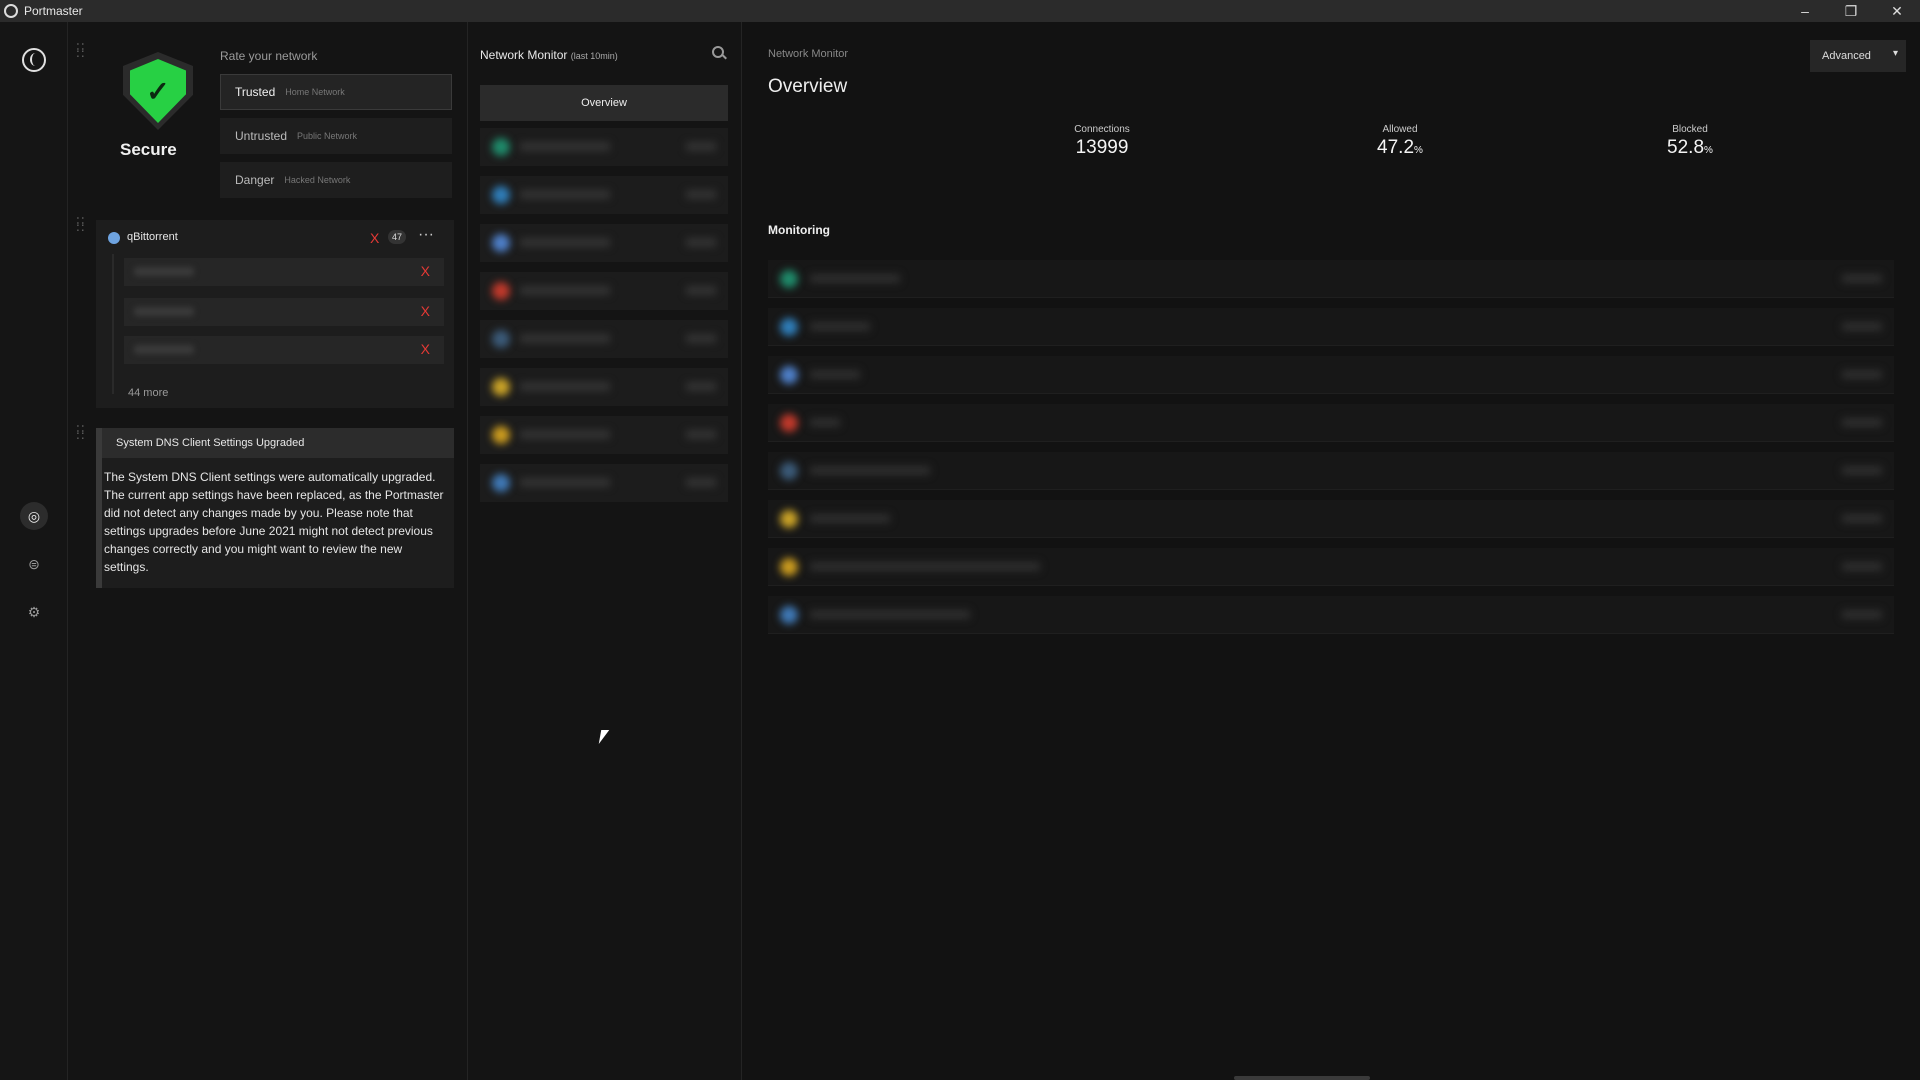  What do you see at coordinates (317, 180) in the screenshot?
I see `rate-option-sub: Hacked Network` at bounding box center [317, 180].